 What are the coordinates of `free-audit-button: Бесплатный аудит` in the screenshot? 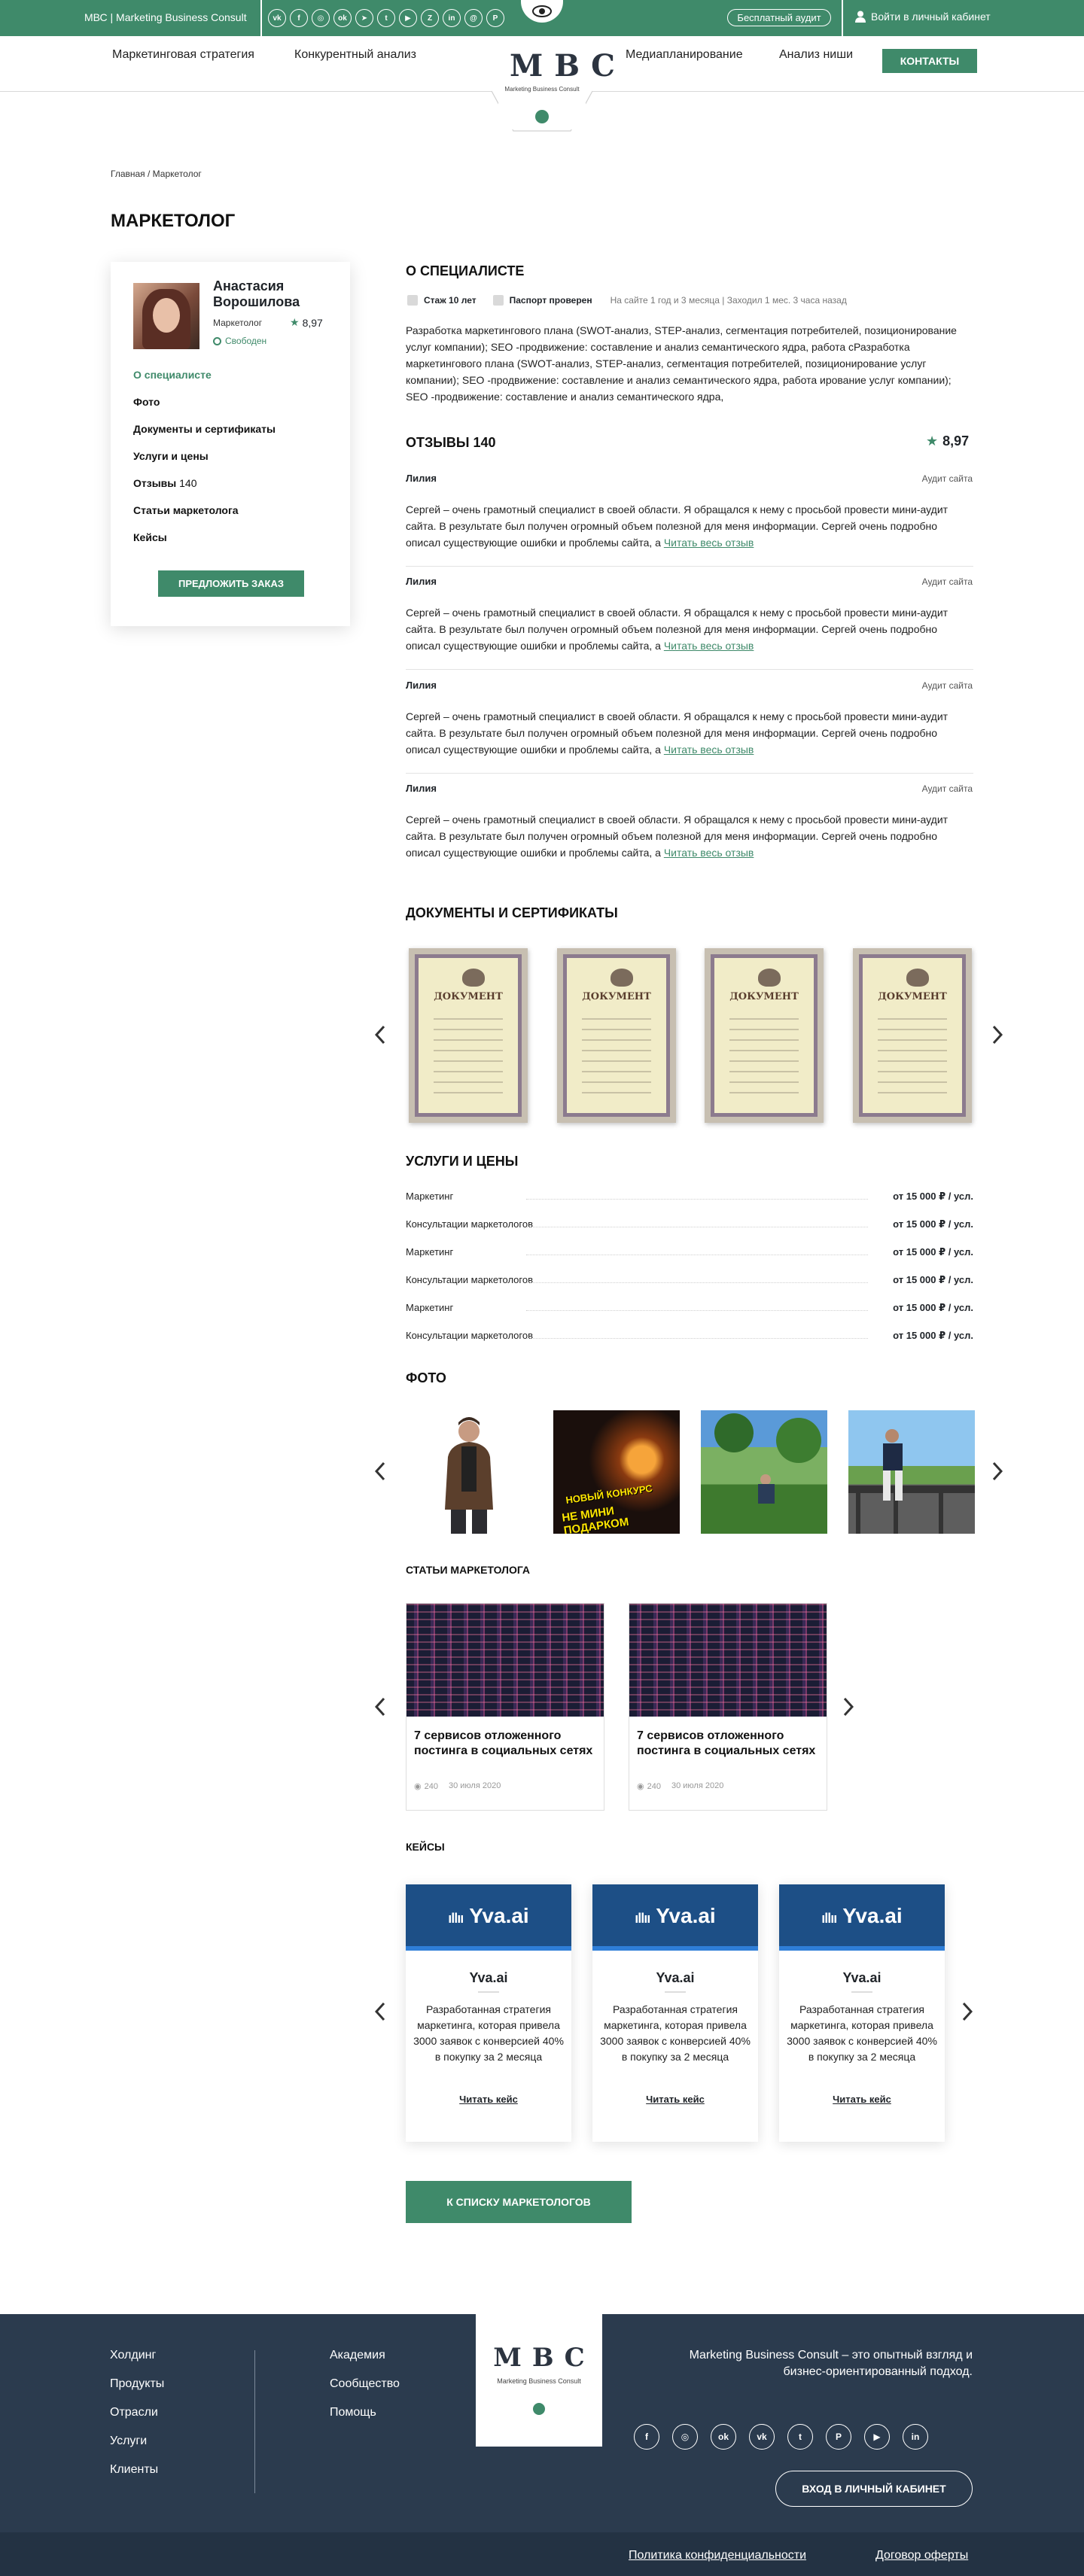 It's located at (779, 17).